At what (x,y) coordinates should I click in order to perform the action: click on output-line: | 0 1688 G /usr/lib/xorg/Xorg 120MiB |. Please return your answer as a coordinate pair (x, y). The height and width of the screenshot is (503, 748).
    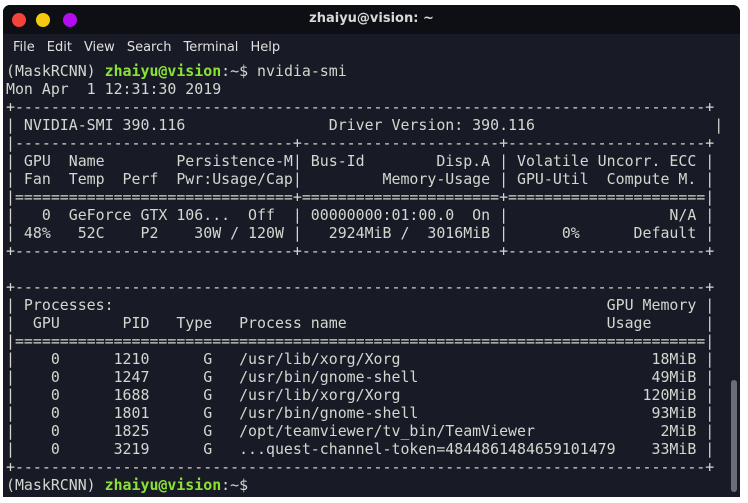
    Looking at the image, I should click on (360, 395).